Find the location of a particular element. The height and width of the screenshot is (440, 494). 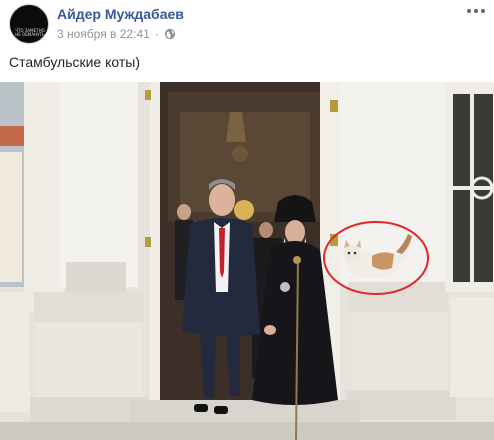

more-horizontal-icon is located at coordinates (476, 11).